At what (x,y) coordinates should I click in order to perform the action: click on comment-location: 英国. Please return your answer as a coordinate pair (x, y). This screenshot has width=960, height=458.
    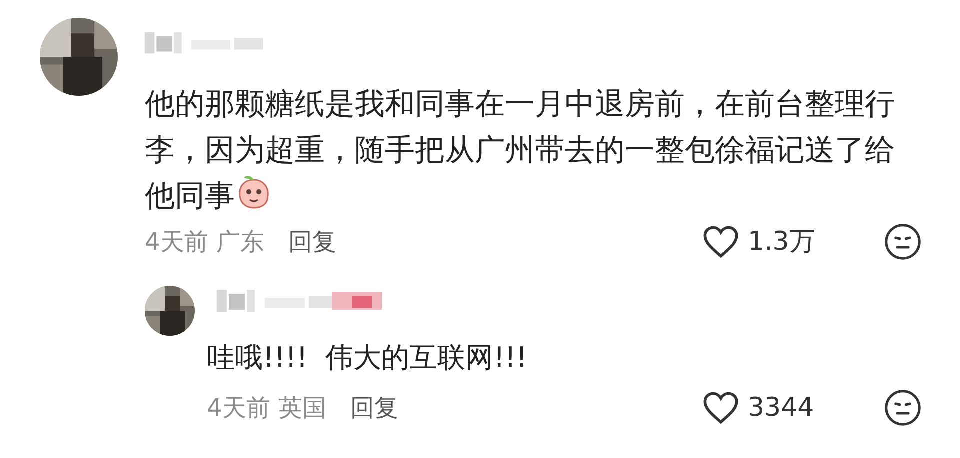
    Looking at the image, I should click on (302, 408).